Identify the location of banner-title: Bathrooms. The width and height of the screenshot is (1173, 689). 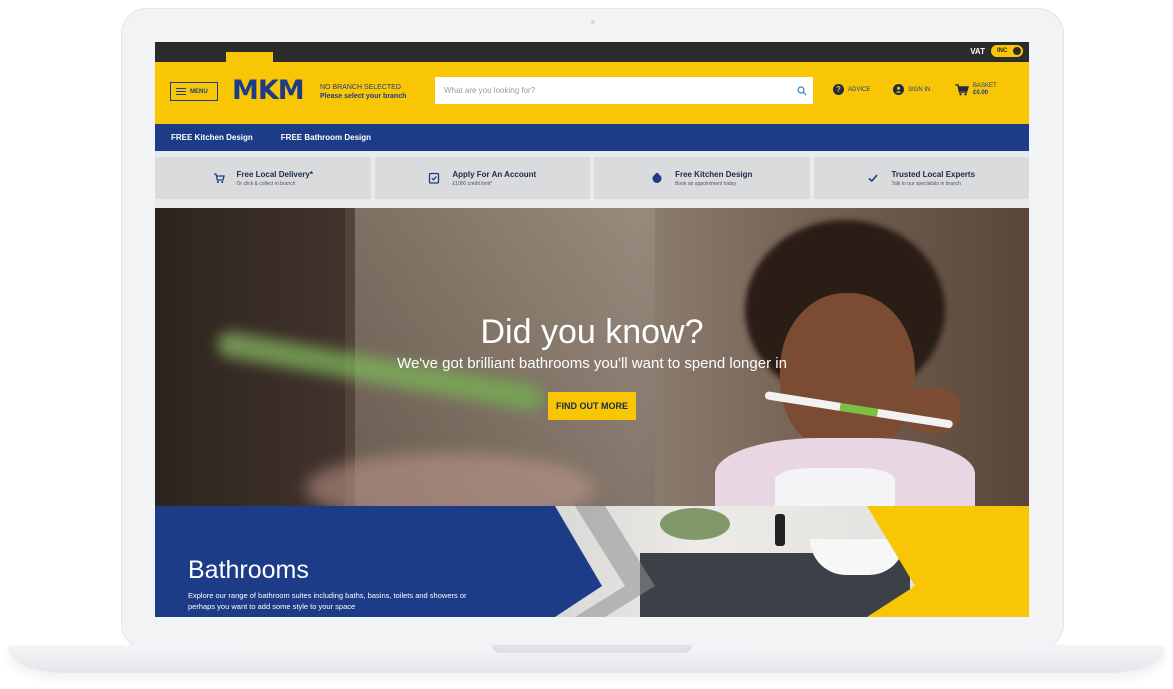
(248, 570).